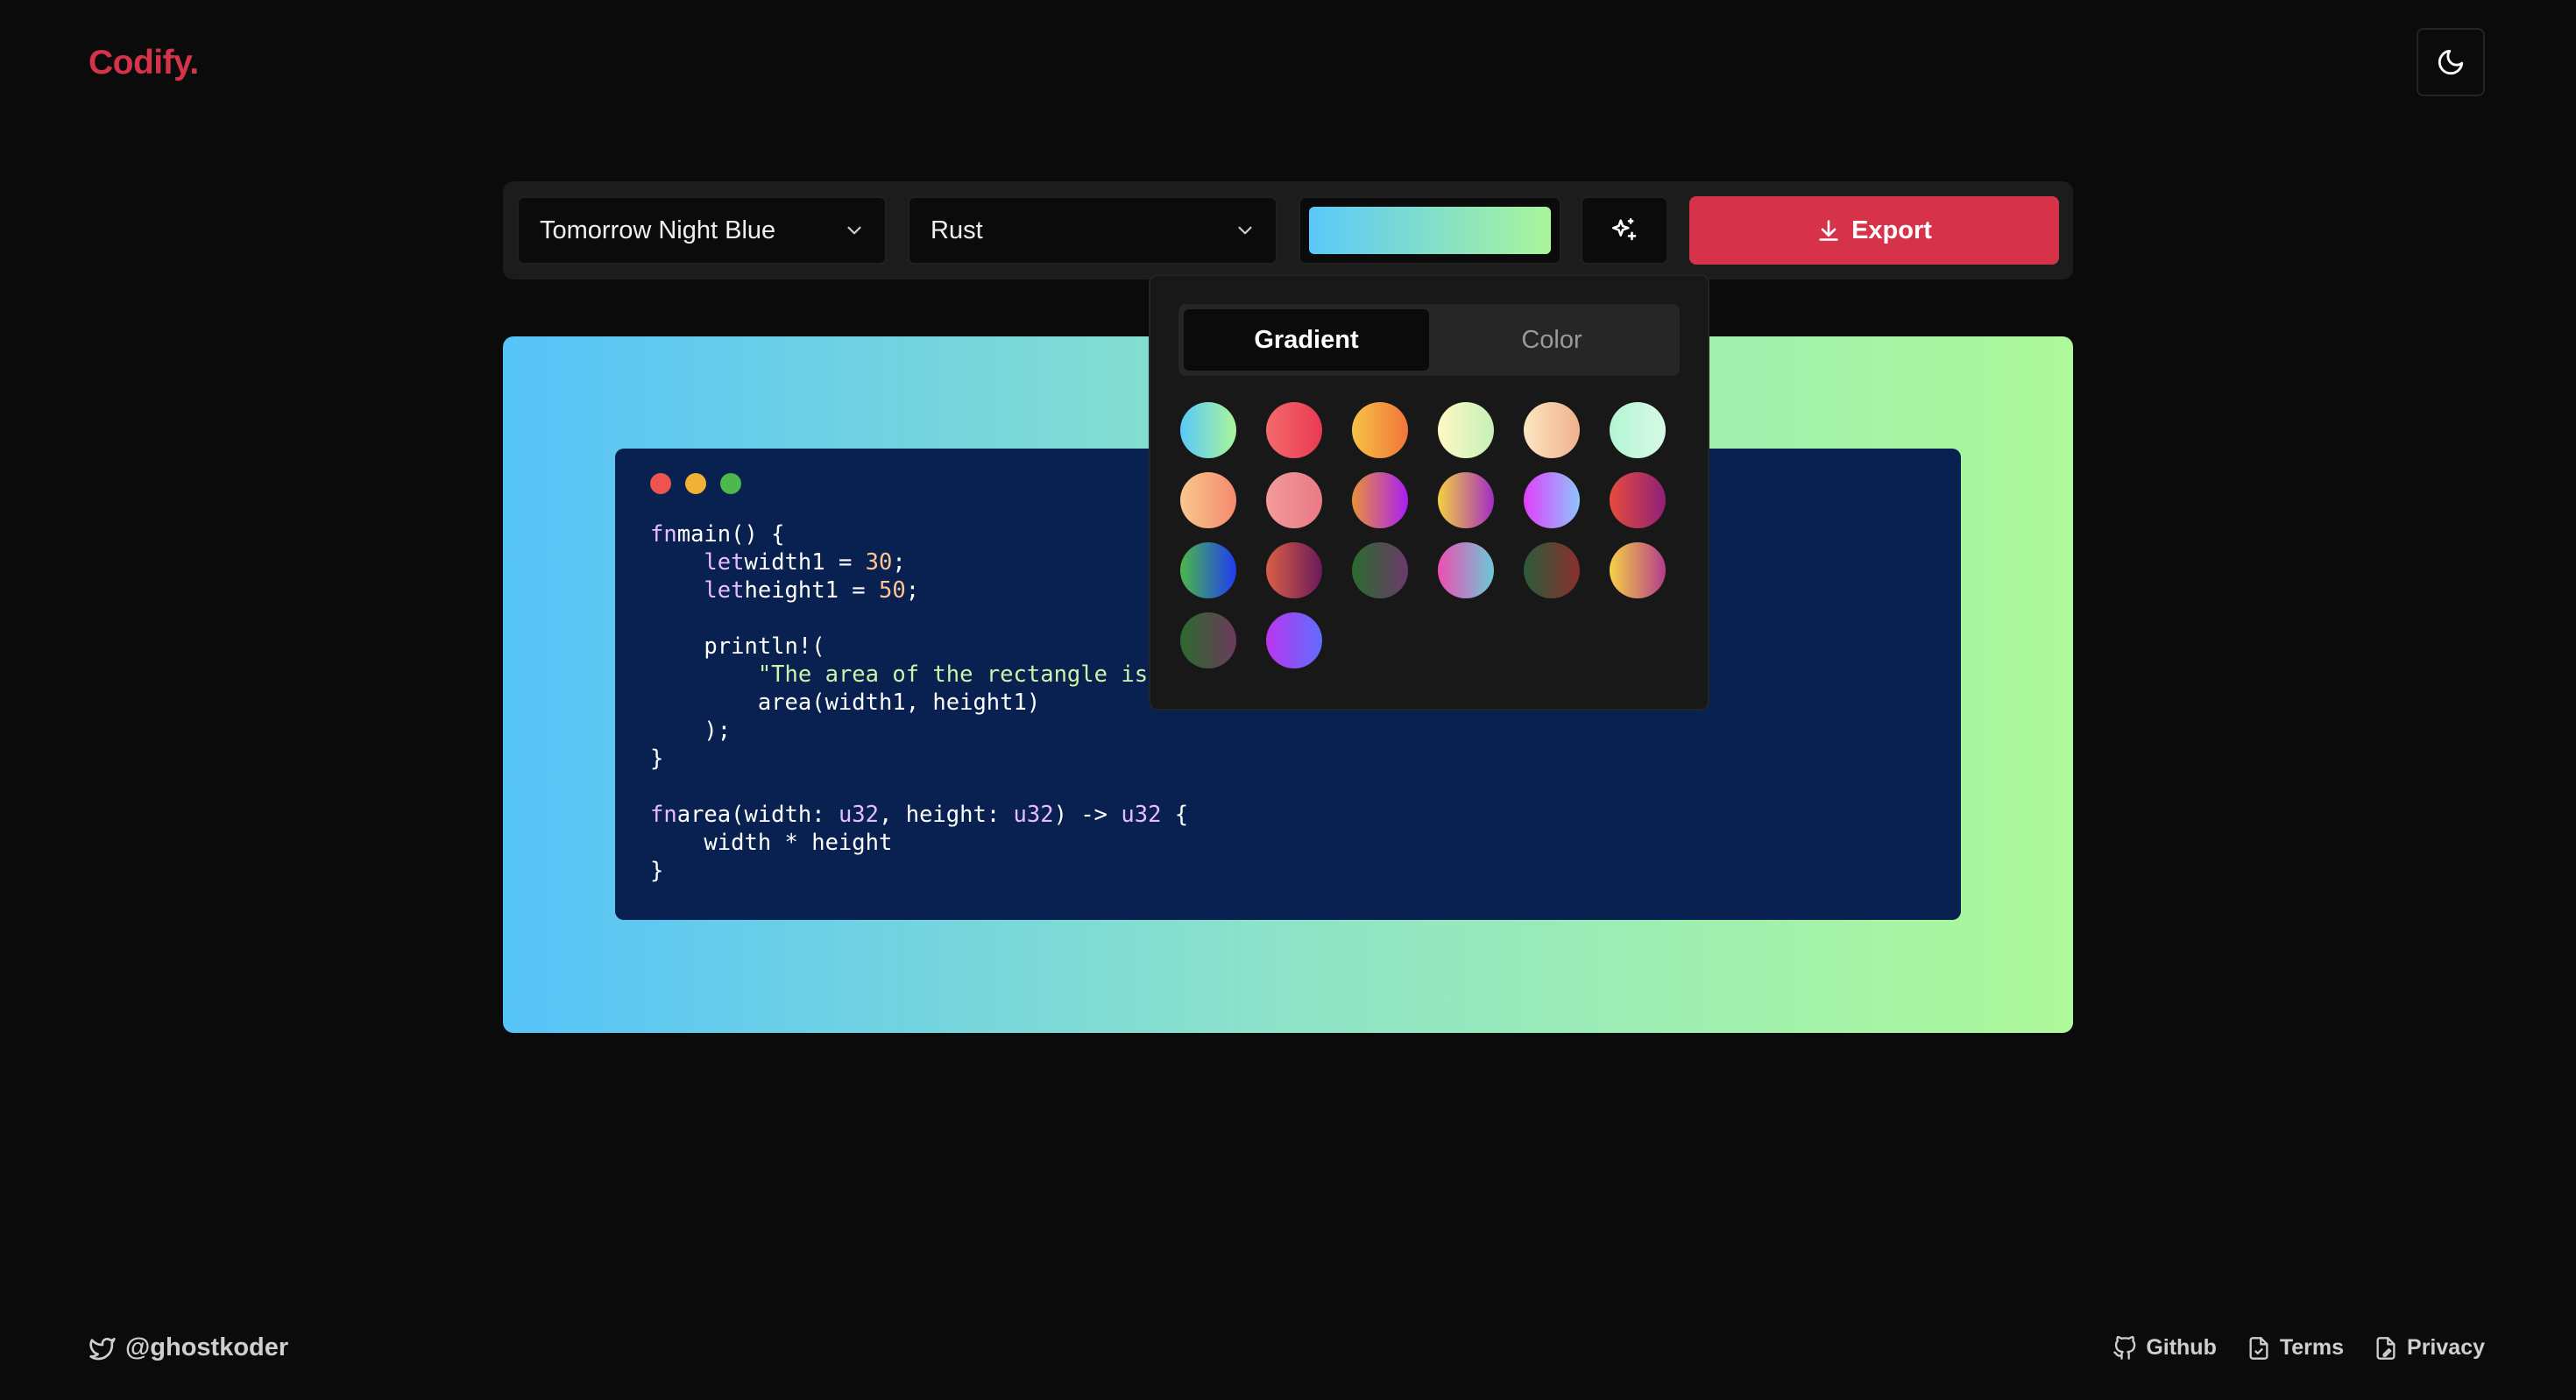 Image resolution: width=2576 pixels, height=1400 pixels. What do you see at coordinates (1306, 340) in the screenshot?
I see `tab-gradient: Gradient` at bounding box center [1306, 340].